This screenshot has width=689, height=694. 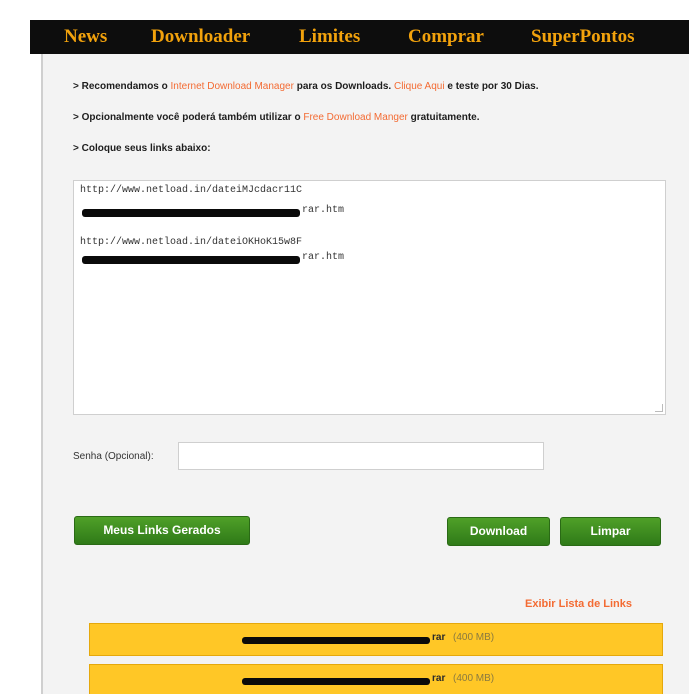 What do you see at coordinates (122, 86) in the screenshot?
I see `info-text: > Recomendamos o` at bounding box center [122, 86].